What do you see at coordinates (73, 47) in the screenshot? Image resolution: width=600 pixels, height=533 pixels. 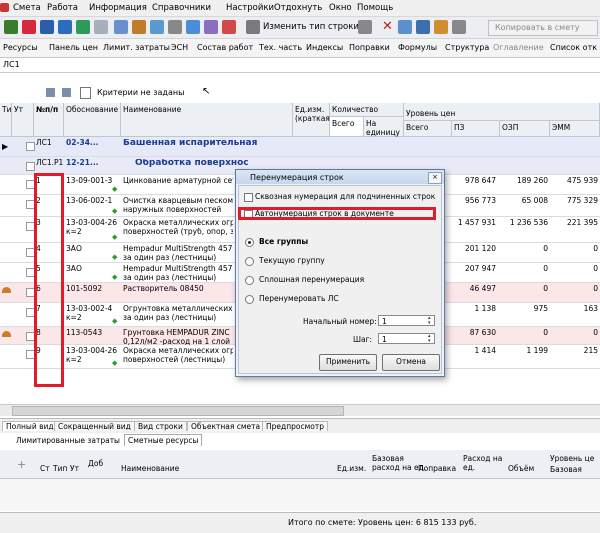 I see `tab-price-panel: Панель цен` at bounding box center [73, 47].